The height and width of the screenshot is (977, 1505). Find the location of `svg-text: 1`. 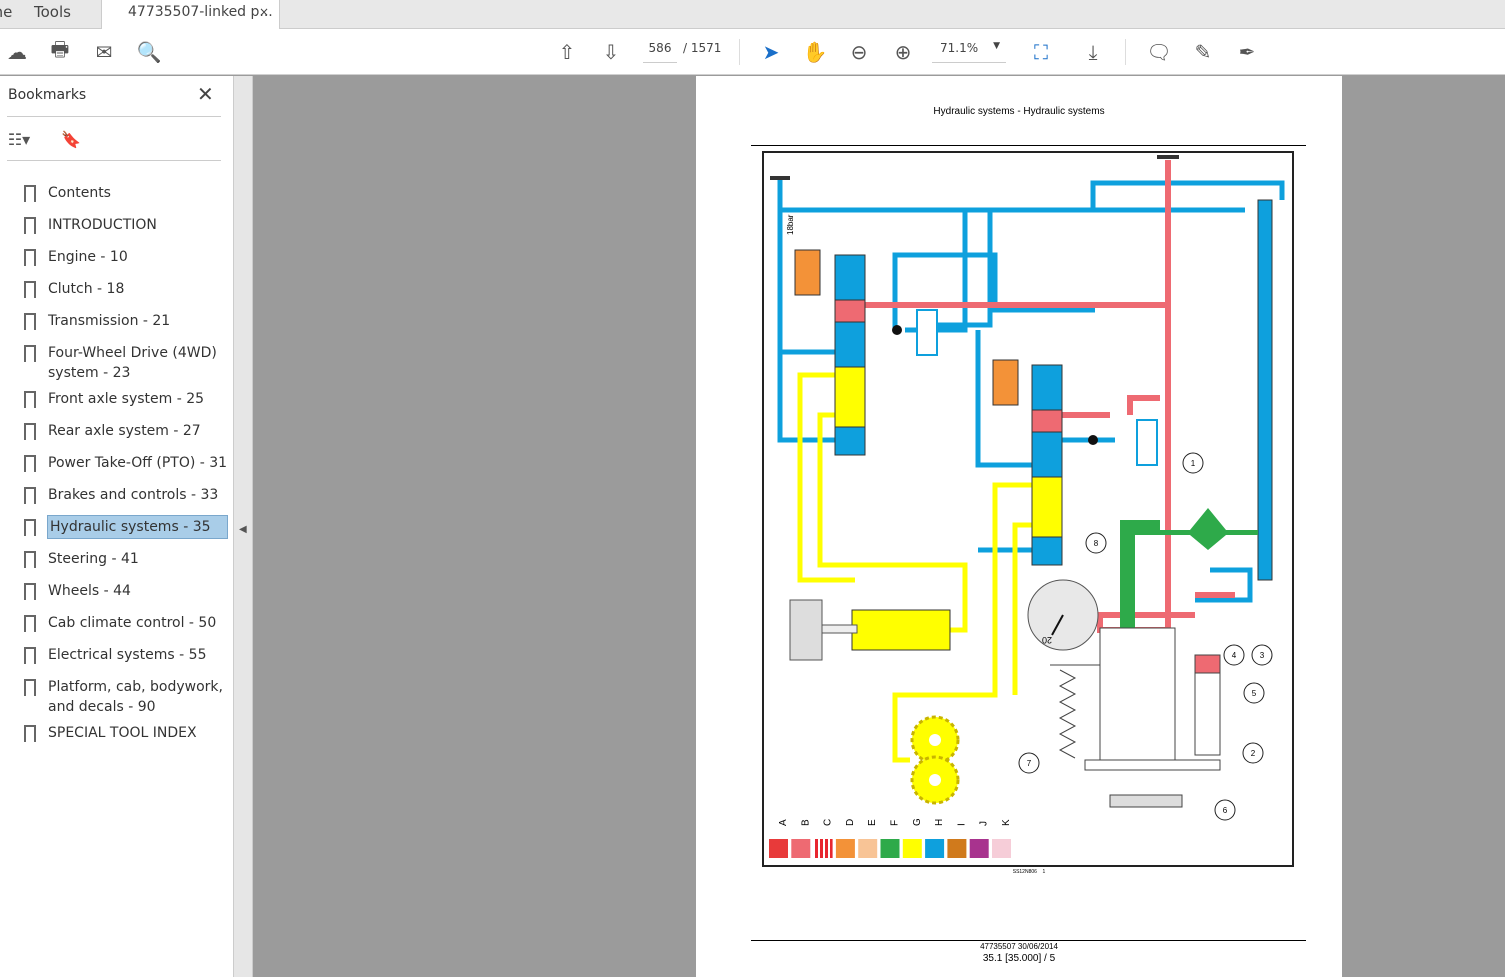

svg-text: 1 is located at coordinates (1193, 463).